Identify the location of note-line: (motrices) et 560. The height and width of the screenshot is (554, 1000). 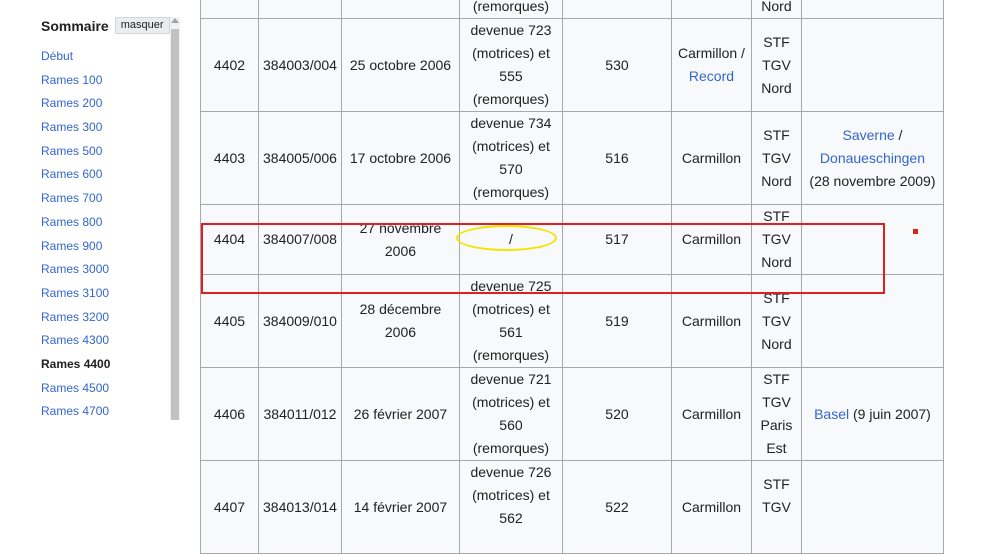
(511, 413).